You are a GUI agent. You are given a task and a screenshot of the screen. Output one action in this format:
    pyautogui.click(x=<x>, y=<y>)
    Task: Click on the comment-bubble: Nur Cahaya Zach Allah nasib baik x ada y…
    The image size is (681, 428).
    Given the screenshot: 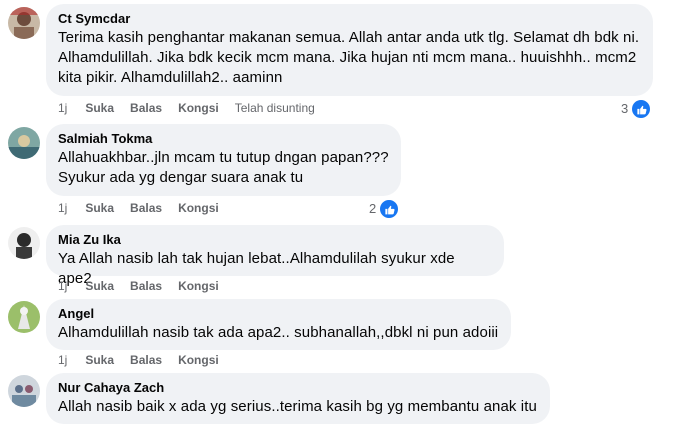 What is the action you would take?
    pyautogui.click(x=298, y=398)
    